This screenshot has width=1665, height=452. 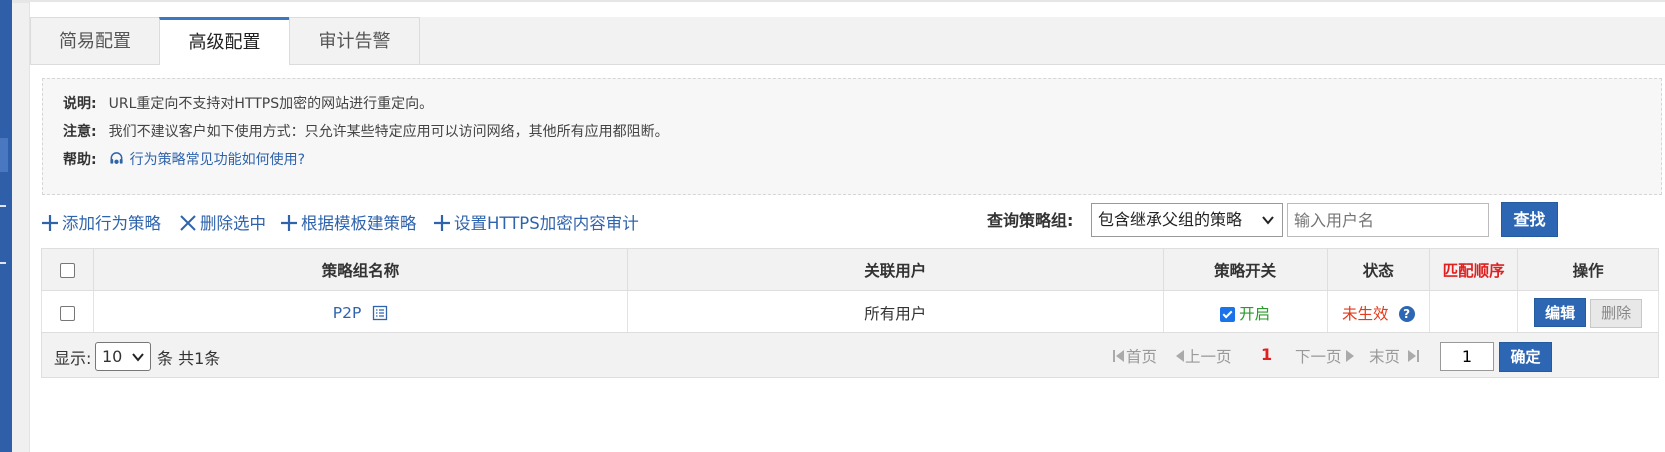 I want to click on status-text: 未生效, so click(x=1365, y=313).